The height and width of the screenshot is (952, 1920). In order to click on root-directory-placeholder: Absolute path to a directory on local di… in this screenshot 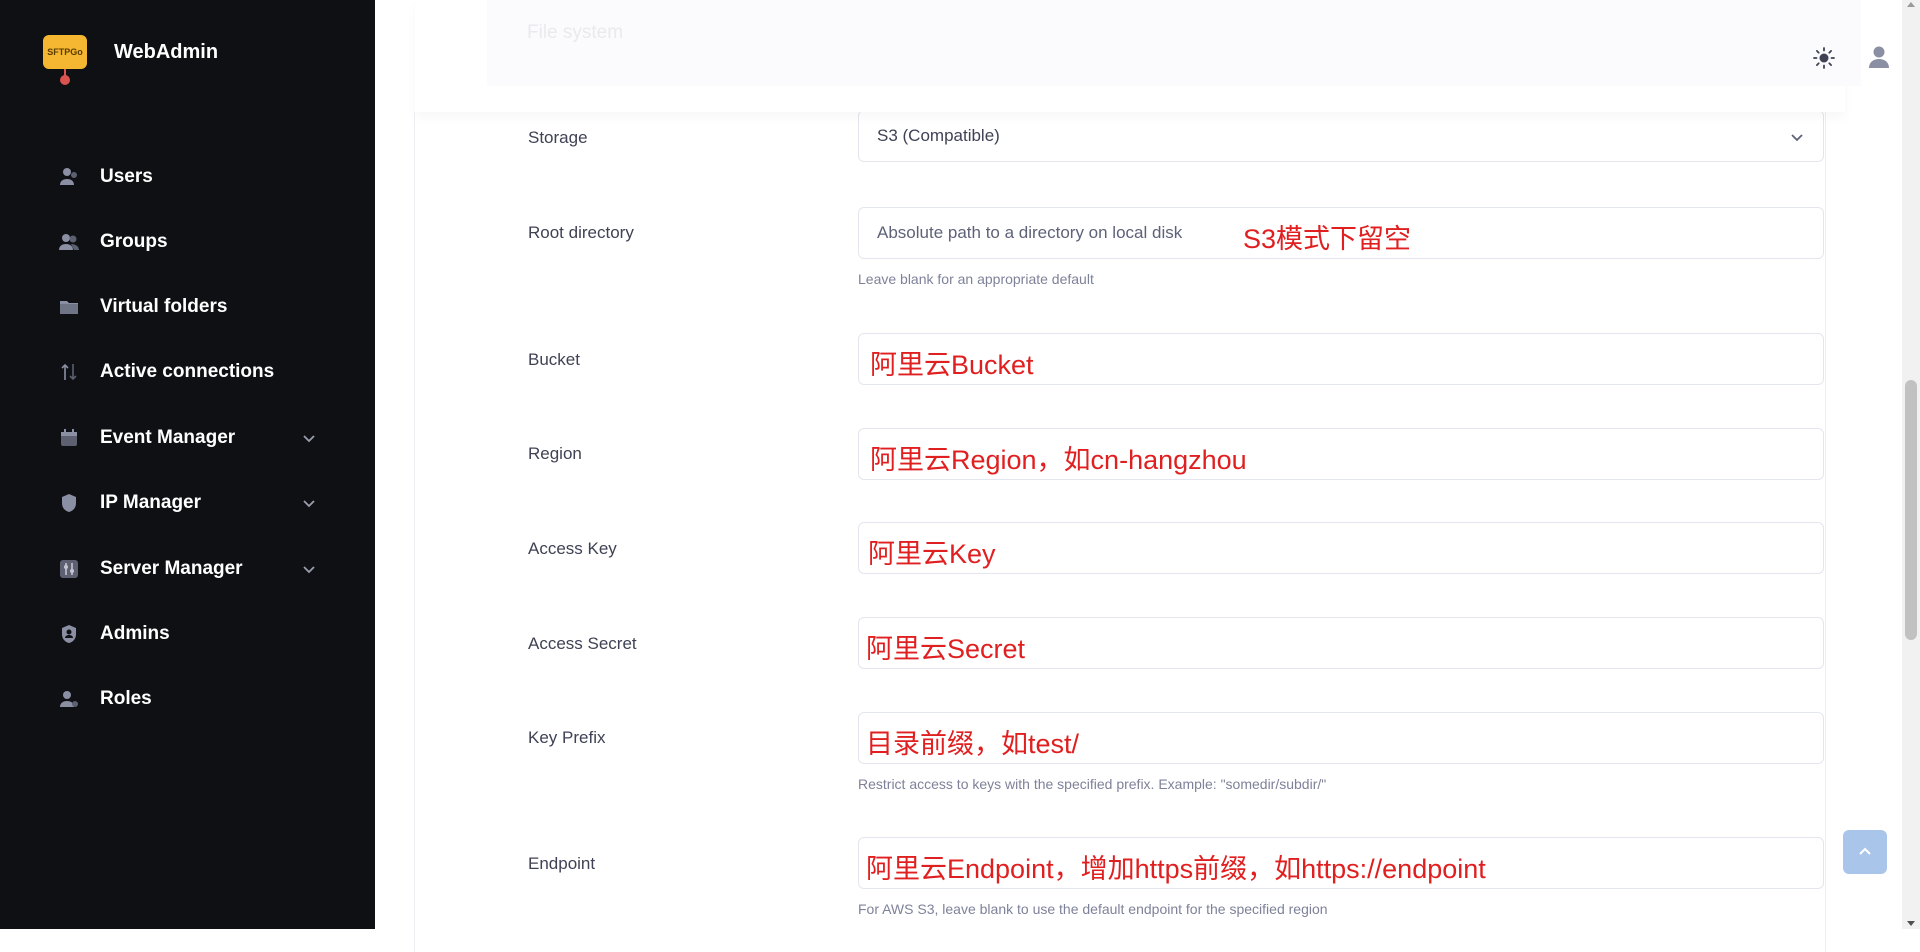, I will do `click(1030, 232)`.